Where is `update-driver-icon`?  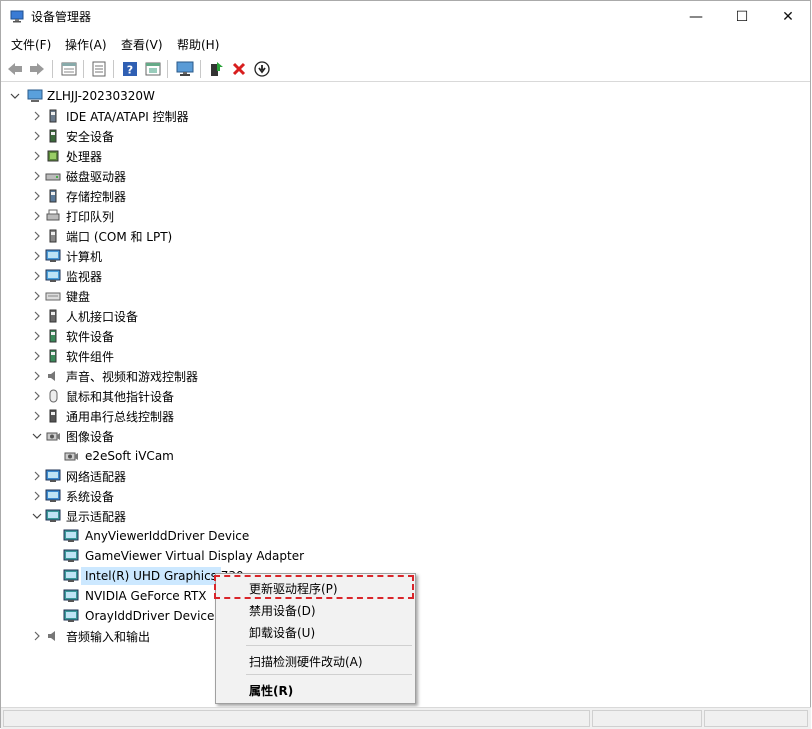 update-driver-icon is located at coordinates (216, 69).